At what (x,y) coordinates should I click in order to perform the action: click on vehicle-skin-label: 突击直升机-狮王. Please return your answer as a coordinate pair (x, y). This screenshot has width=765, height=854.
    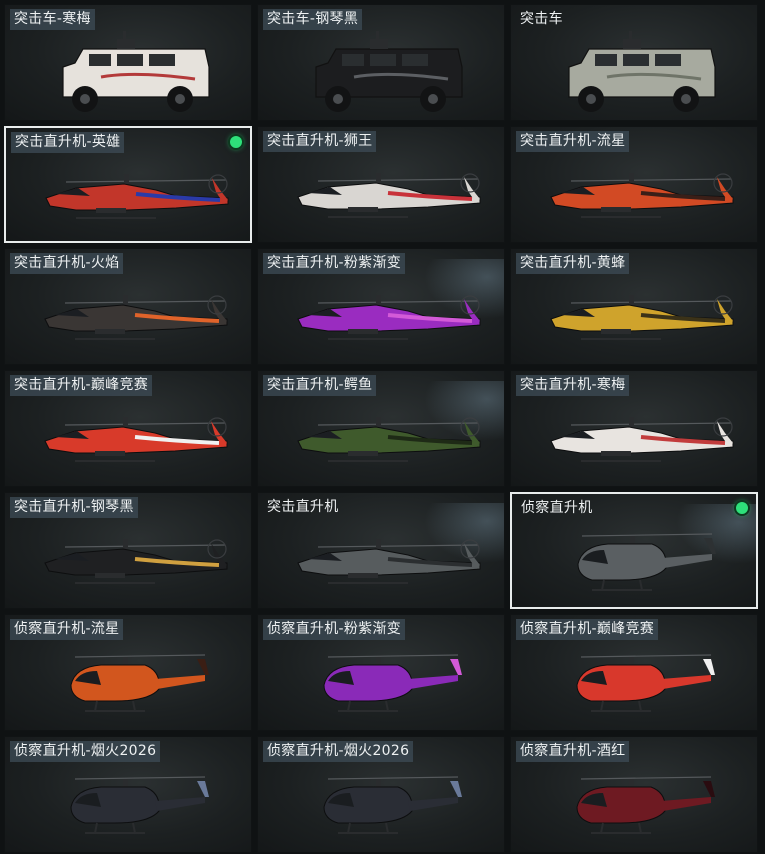
    Looking at the image, I should click on (320, 141).